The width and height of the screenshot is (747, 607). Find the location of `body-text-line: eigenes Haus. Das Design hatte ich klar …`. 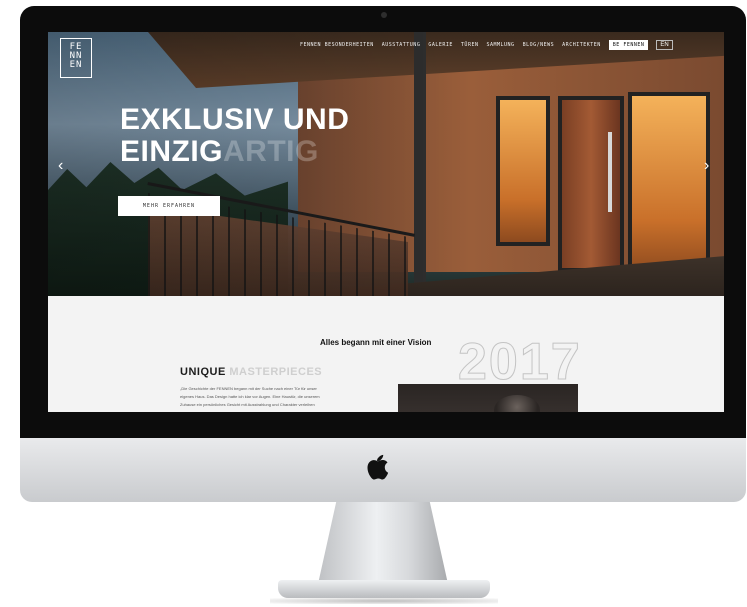

body-text-line: eigenes Haus. Das Design hatte ich klar … is located at coordinates (250, 396).